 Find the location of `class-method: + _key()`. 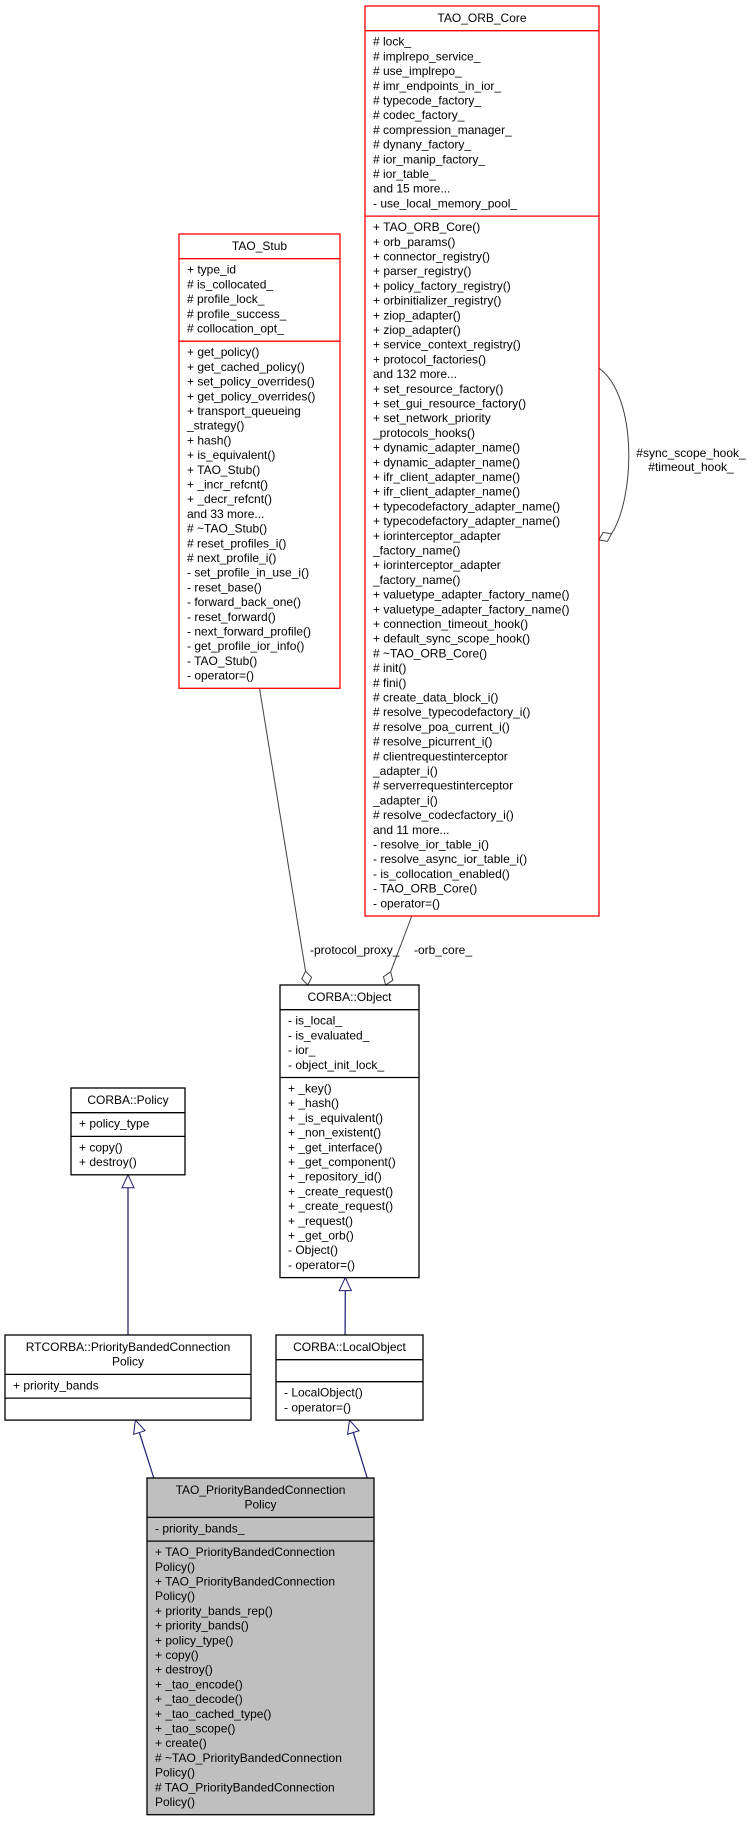

class-method: + _key() is located at coordinates (310, 1089).